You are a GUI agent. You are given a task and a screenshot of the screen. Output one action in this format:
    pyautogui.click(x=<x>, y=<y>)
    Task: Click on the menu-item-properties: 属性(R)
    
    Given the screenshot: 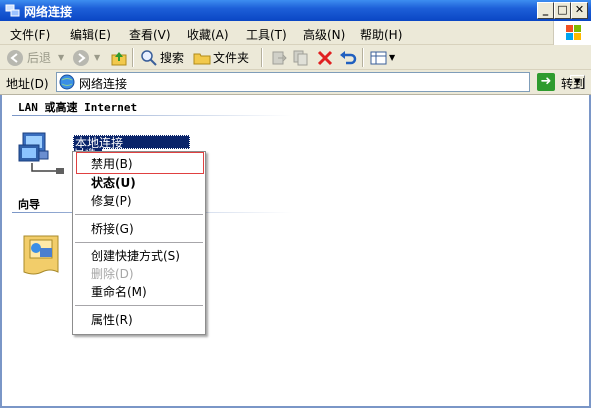 What is the action you would take?
    pyautogui.click(x=112, y=320)
    